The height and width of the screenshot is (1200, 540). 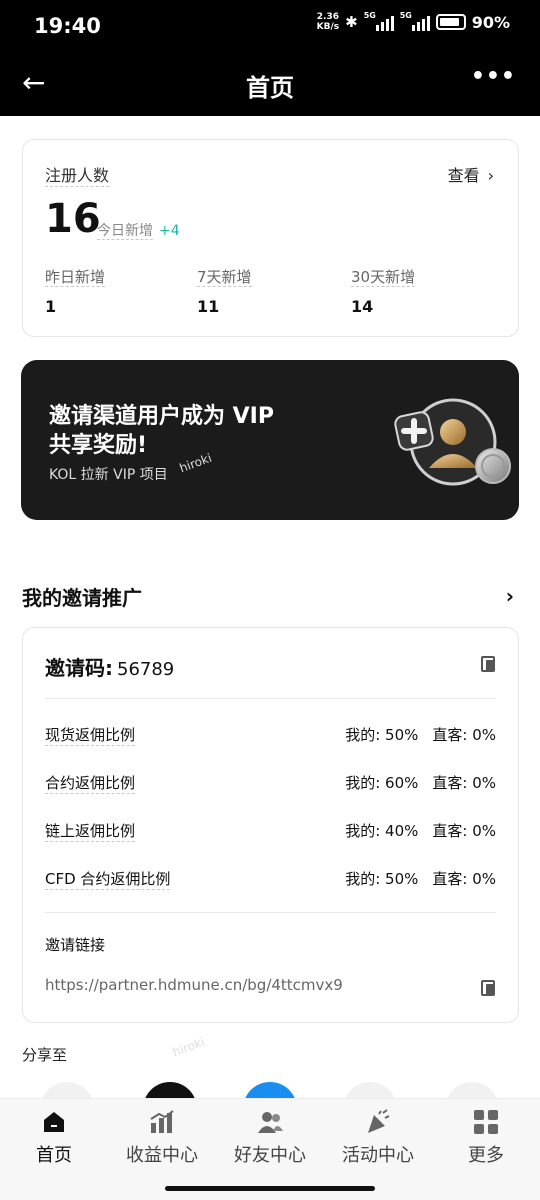 I want to click on stat-yesterday: 昨日新增 1, so click(x=75, y=292).